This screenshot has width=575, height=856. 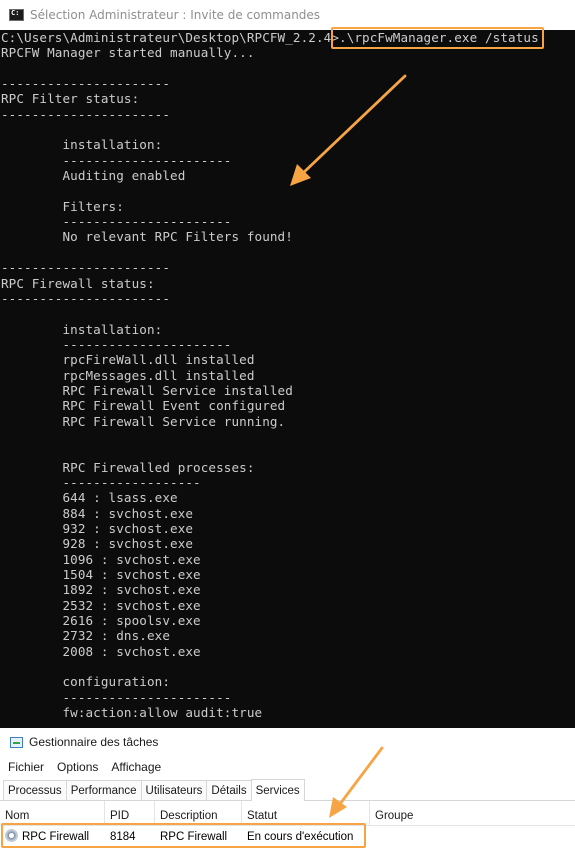 I want to click on tab-details: Détails, so click(x=229, y=790).